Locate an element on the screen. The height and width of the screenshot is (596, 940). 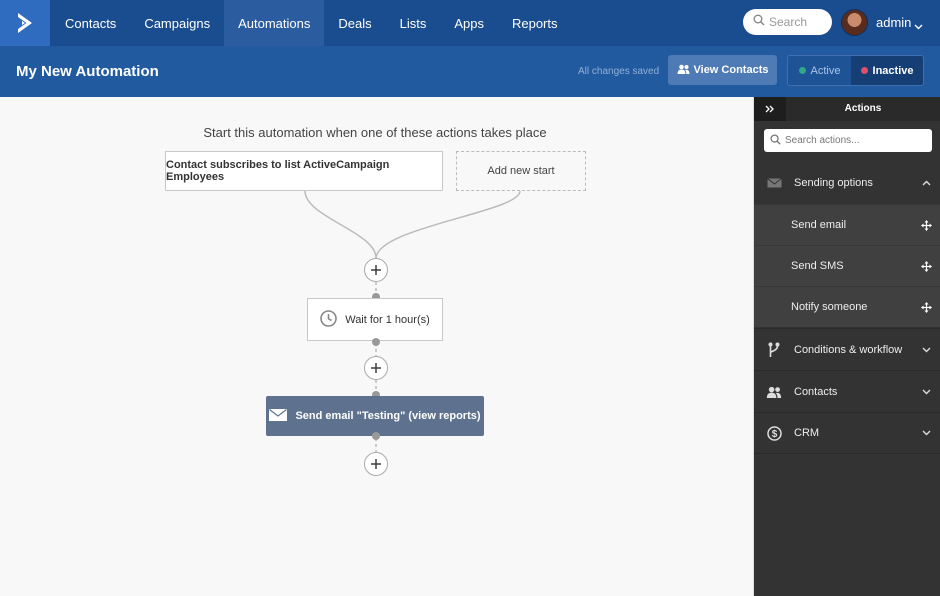
section-label: Contacts is located at coordinates (816, 391).